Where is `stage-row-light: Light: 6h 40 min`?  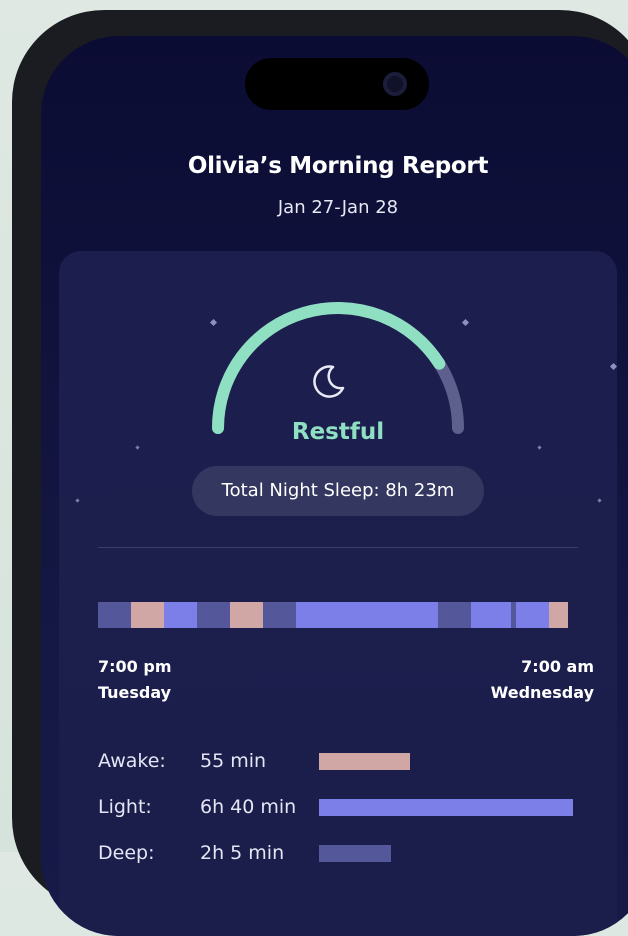 stage-row-light: Light: 6h 40 min is located at coordinates (358, 807).